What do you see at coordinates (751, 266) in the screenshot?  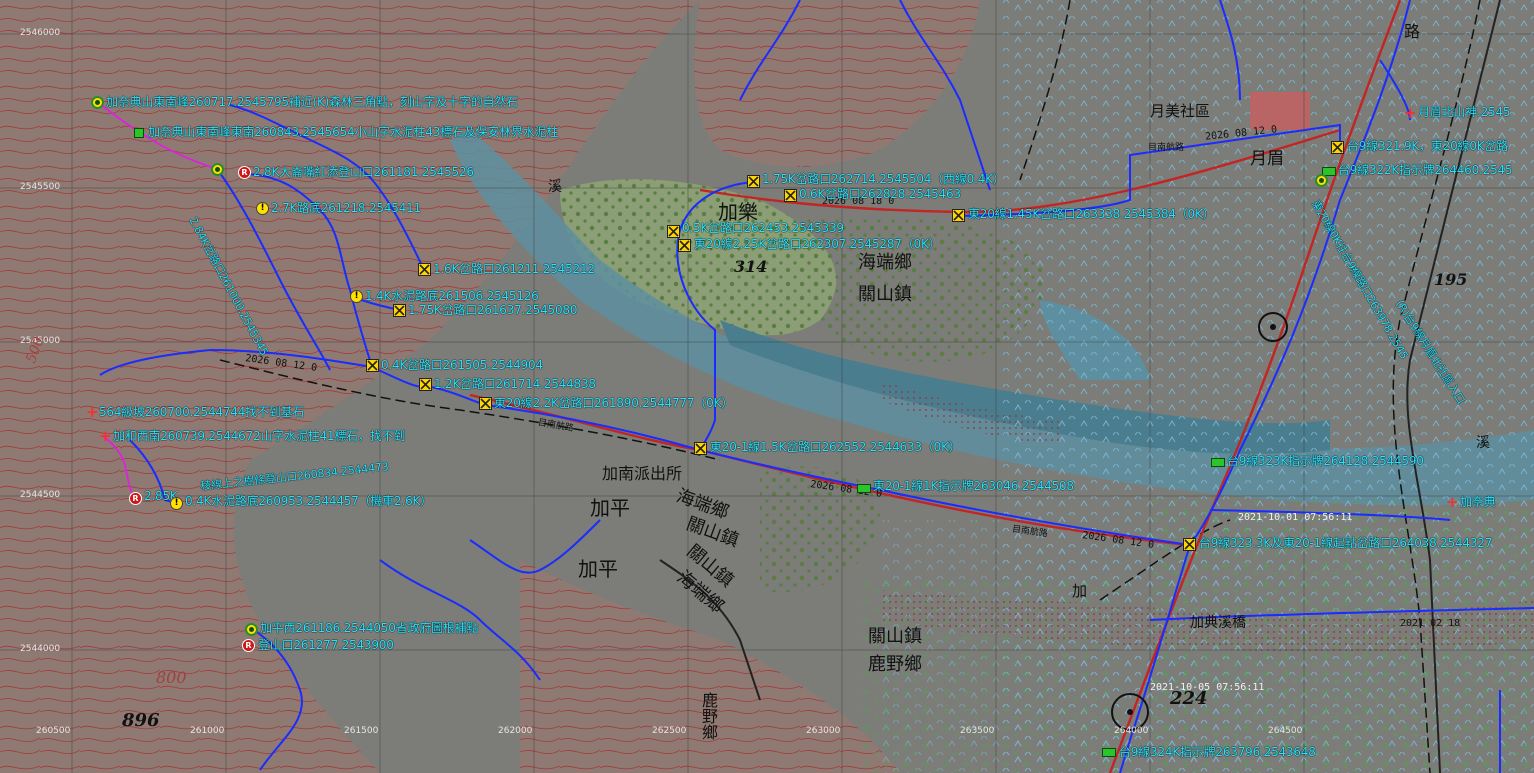 I see `elevation-label: 314` at bounding box center [751, 266].